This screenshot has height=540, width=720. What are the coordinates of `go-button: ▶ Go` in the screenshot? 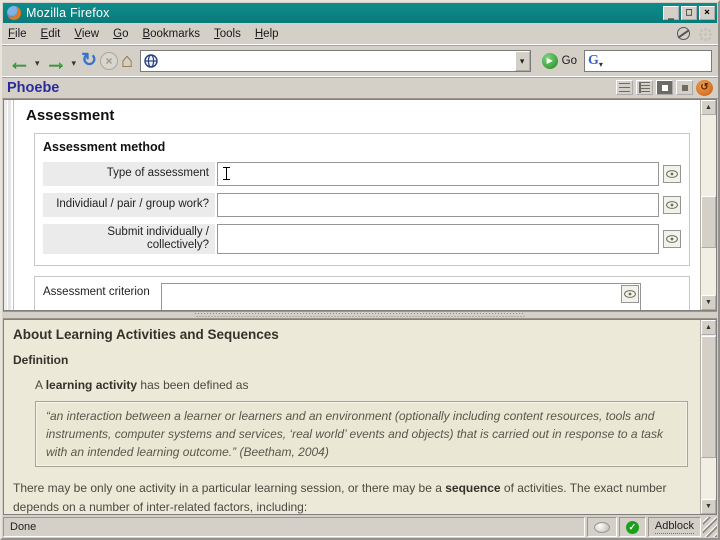 It's located at (559, 60).